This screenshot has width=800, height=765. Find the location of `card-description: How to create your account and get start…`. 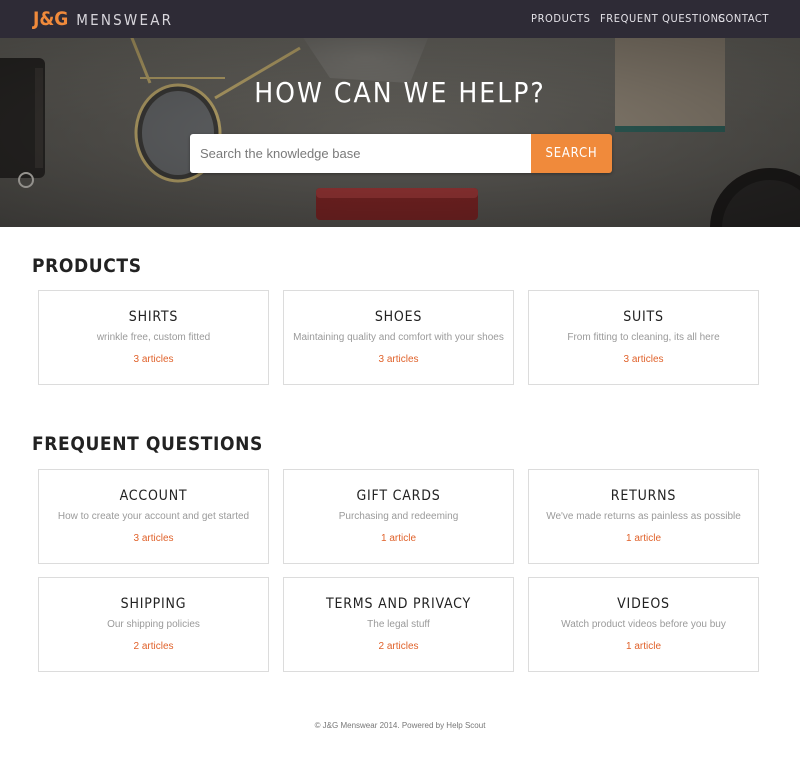

card-description: How to create your account and get start… is located at coordinates (153, 516).